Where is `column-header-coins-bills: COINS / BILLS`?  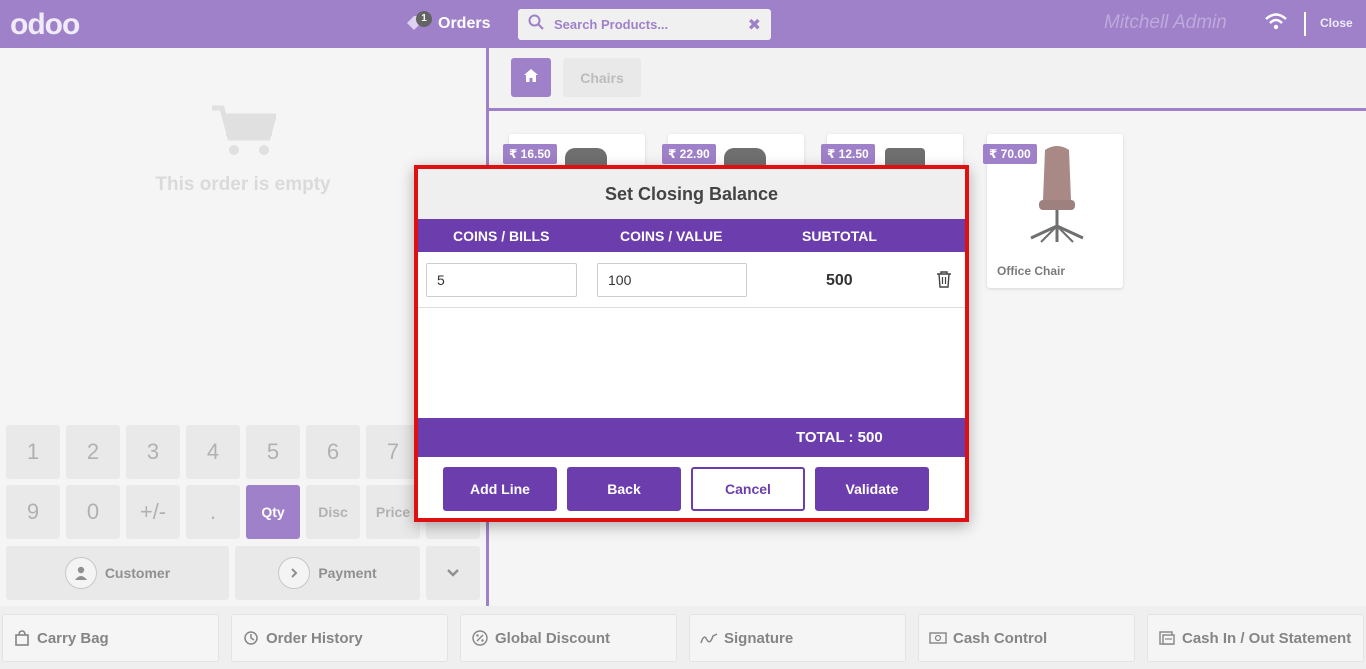
column-header-coins-bills: COINS / BILLS is located at coordinates (501, 236).